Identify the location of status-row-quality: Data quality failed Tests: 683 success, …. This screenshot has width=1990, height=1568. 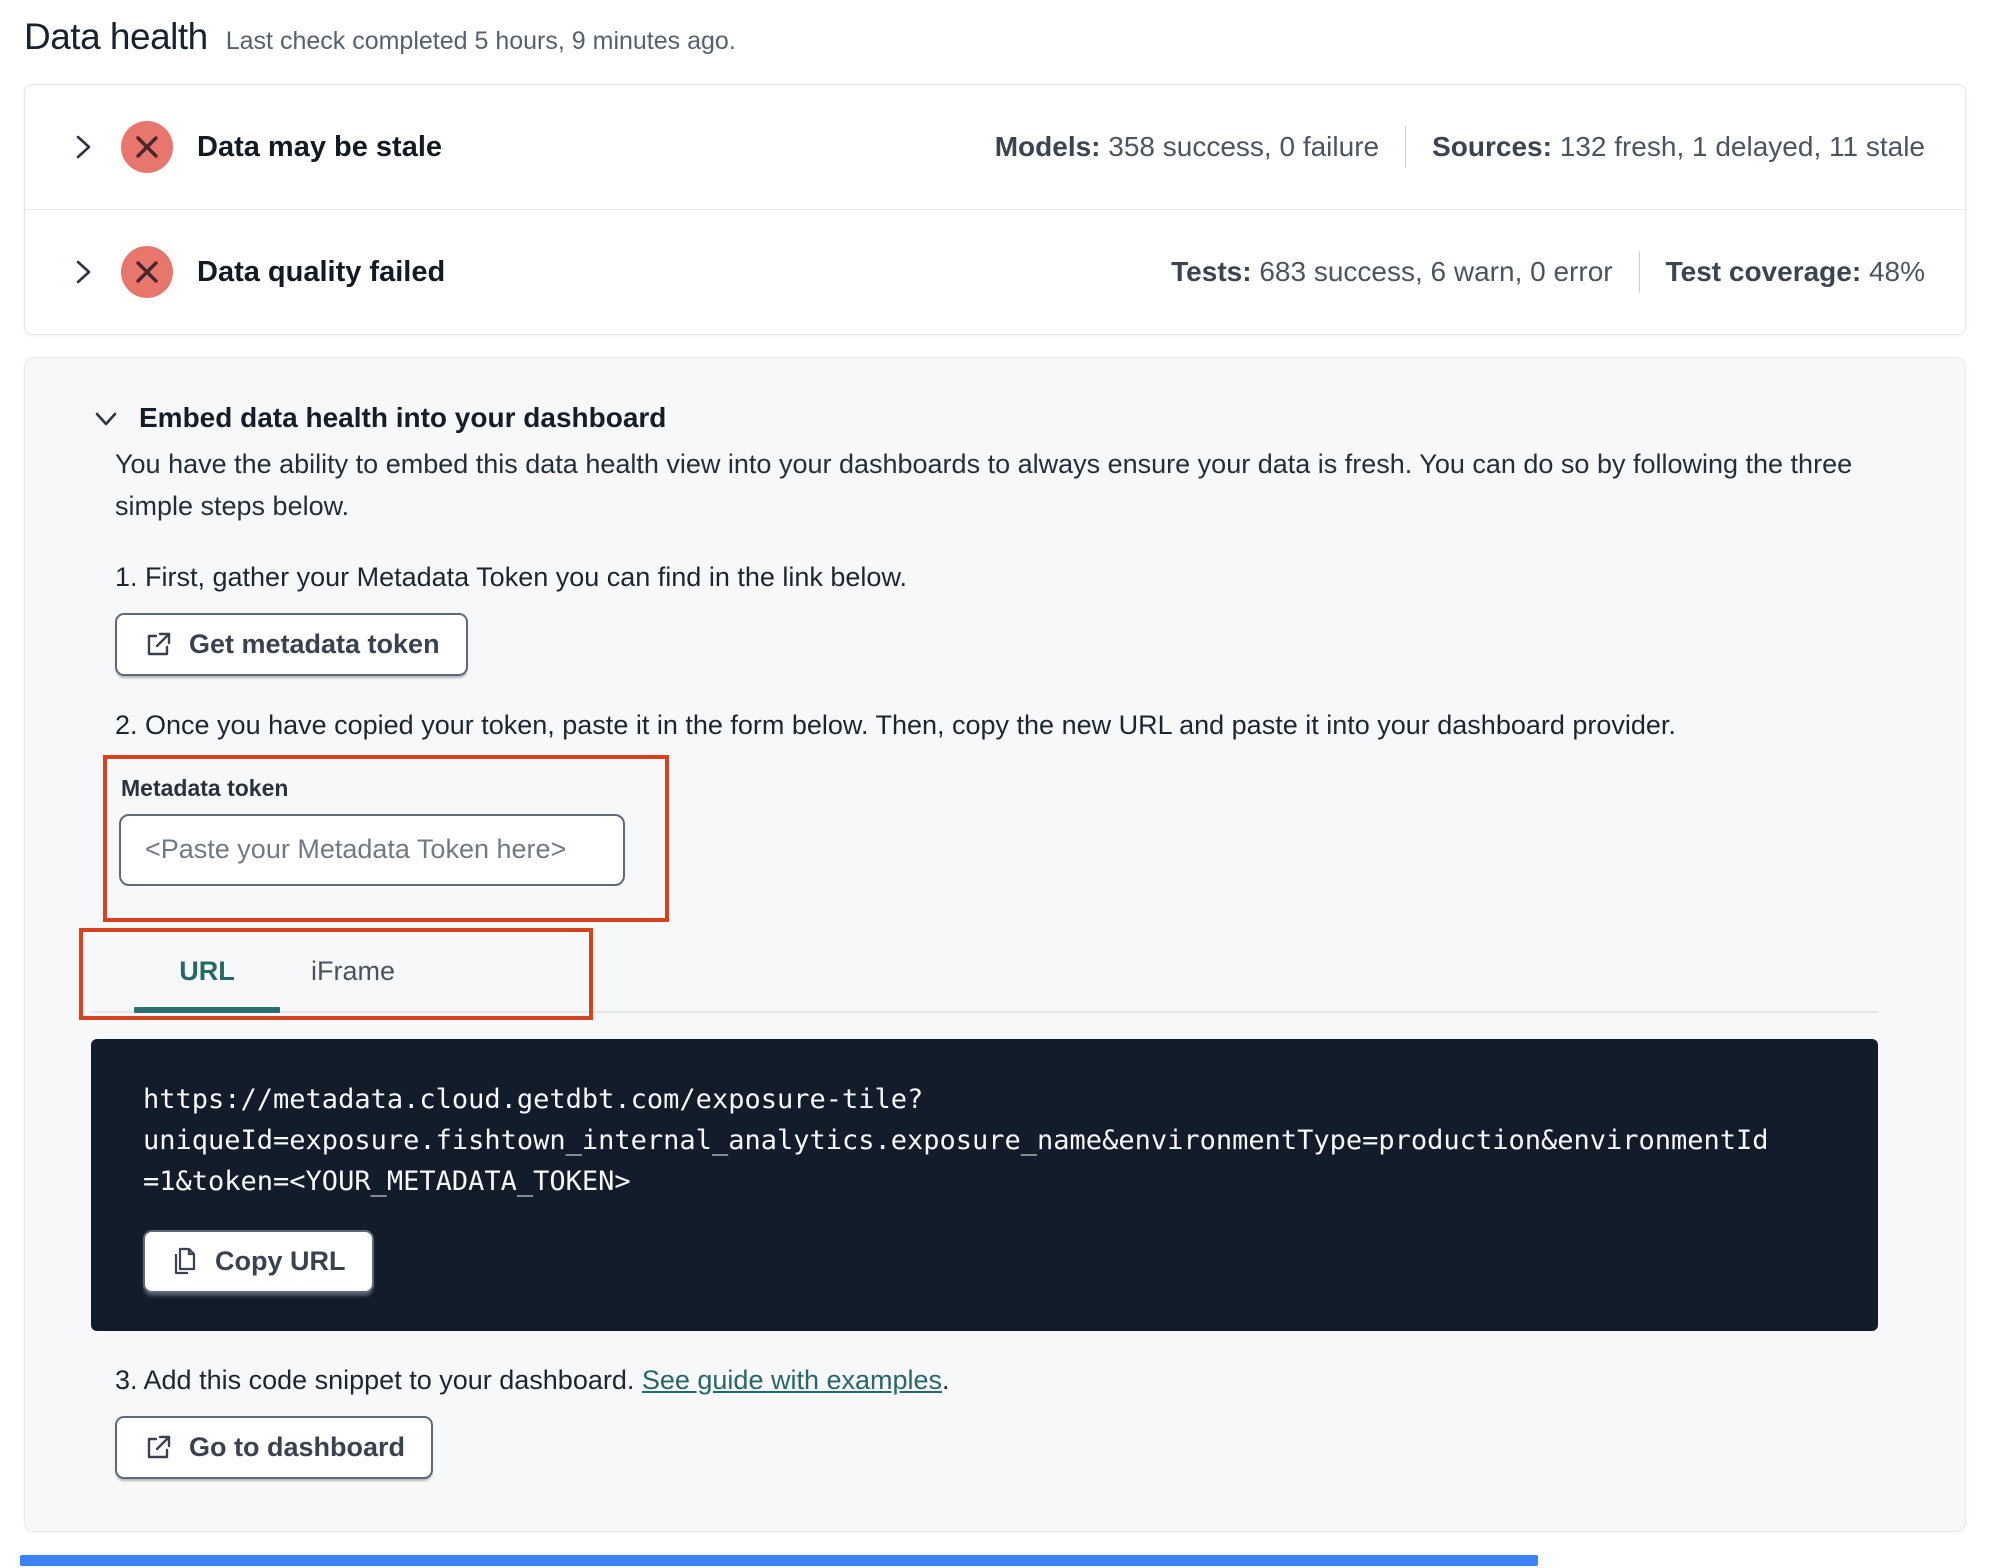
(995, 271).